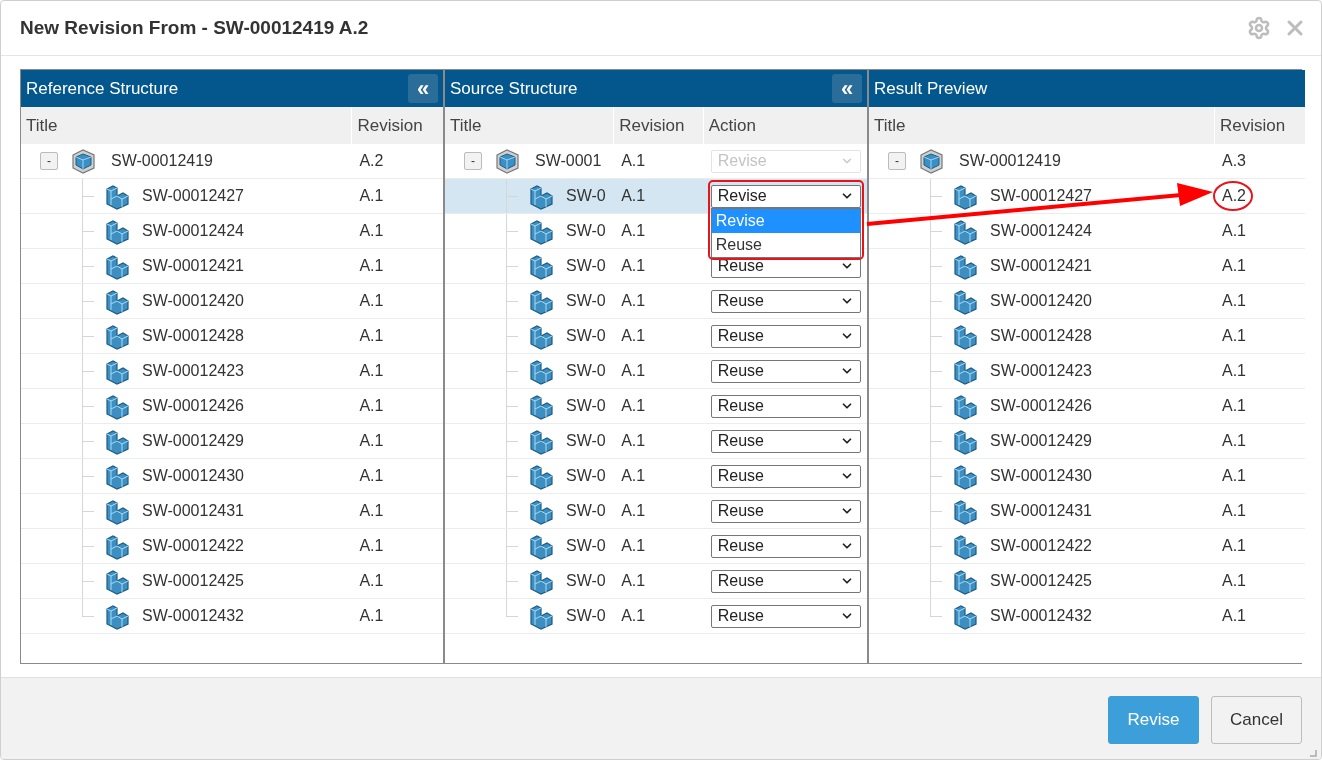 The image size is (1322, 760). Describe the element at coordinates (193, 301) in the screenshot. I see `item-title: SW-00012420` at that location.